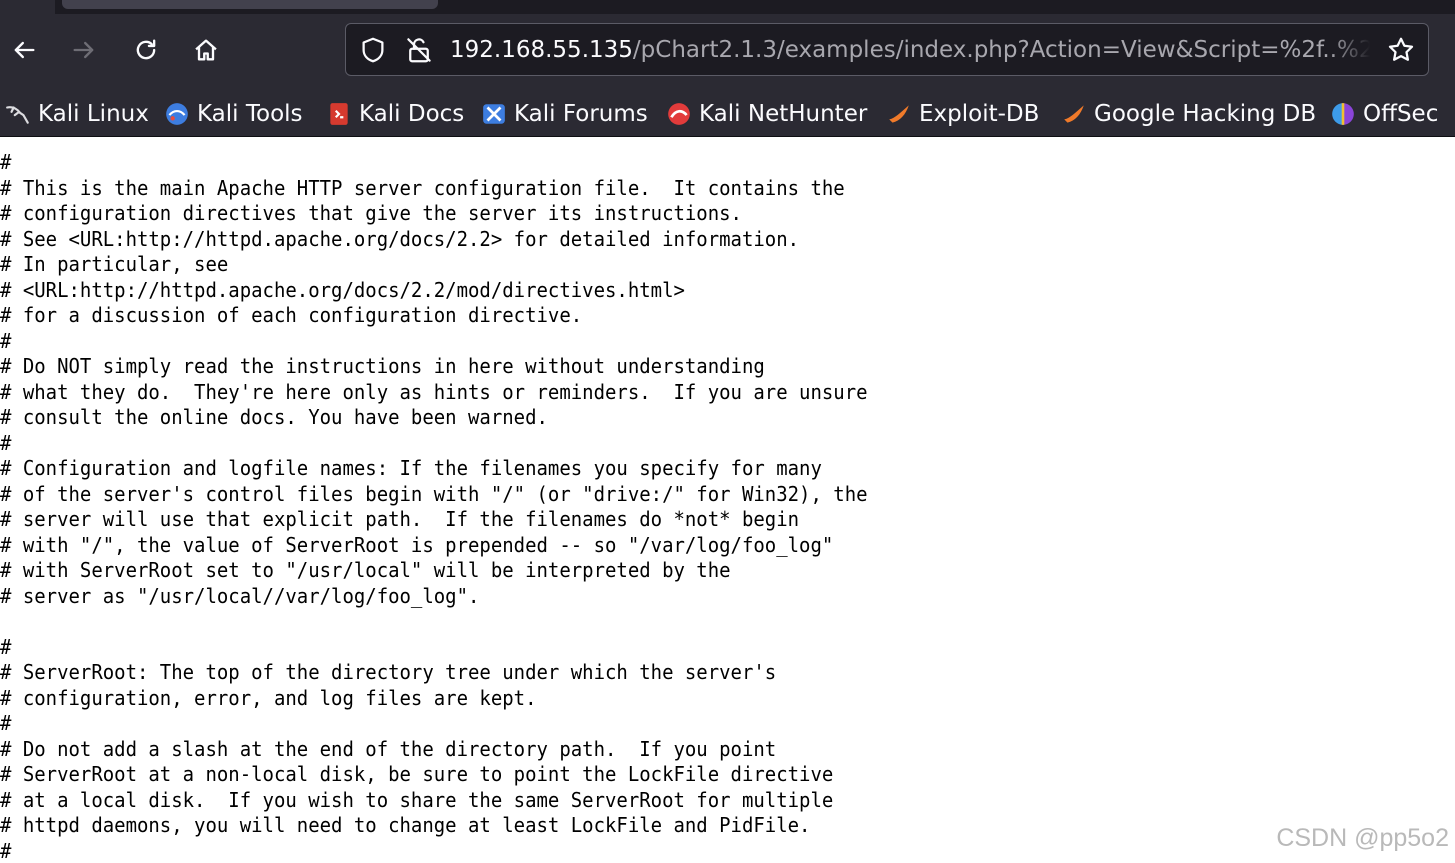 The height and width of the screenshot is (863, 1455). Describe the element at coordinates (1074, 114) in the screenshot. I see `google-hacking-db-icon` at that location.